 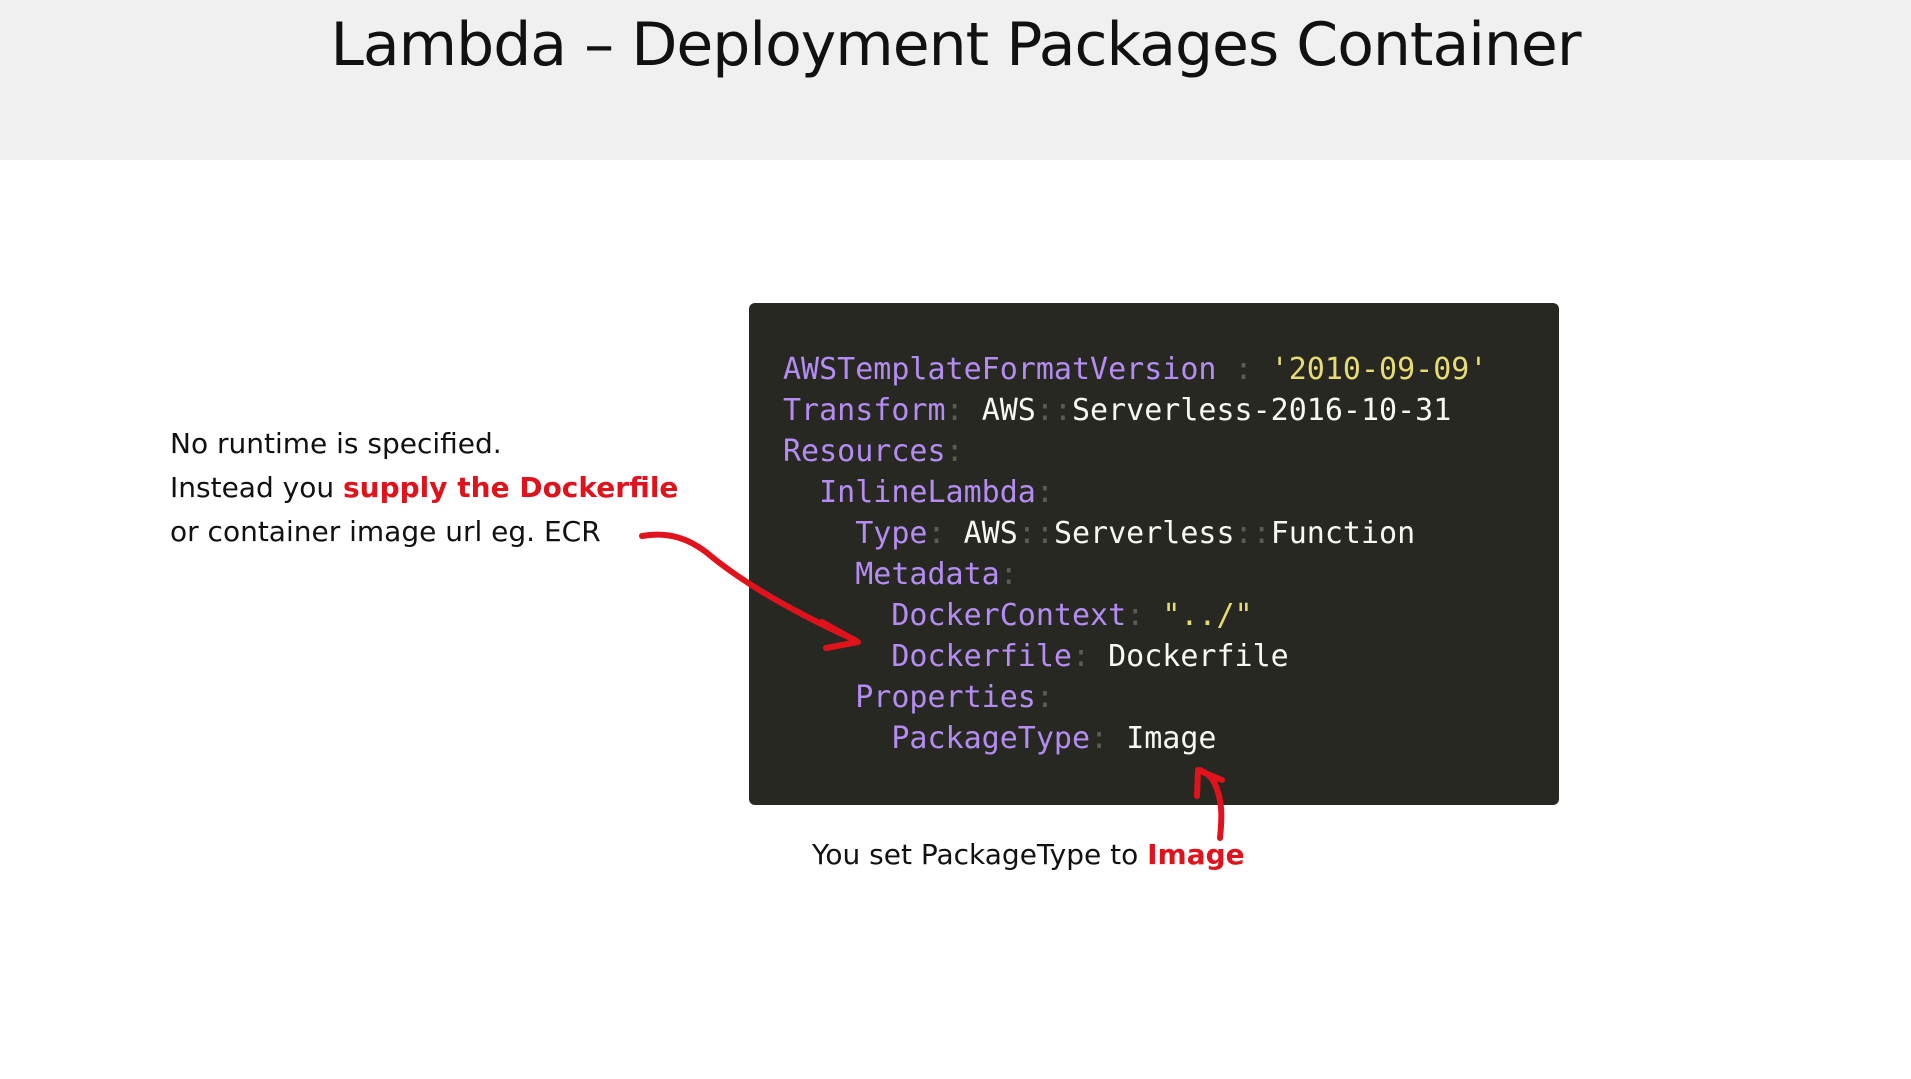 I want to click on left-note-line-2-prefix: Instead you, so click(x=256, y=487).